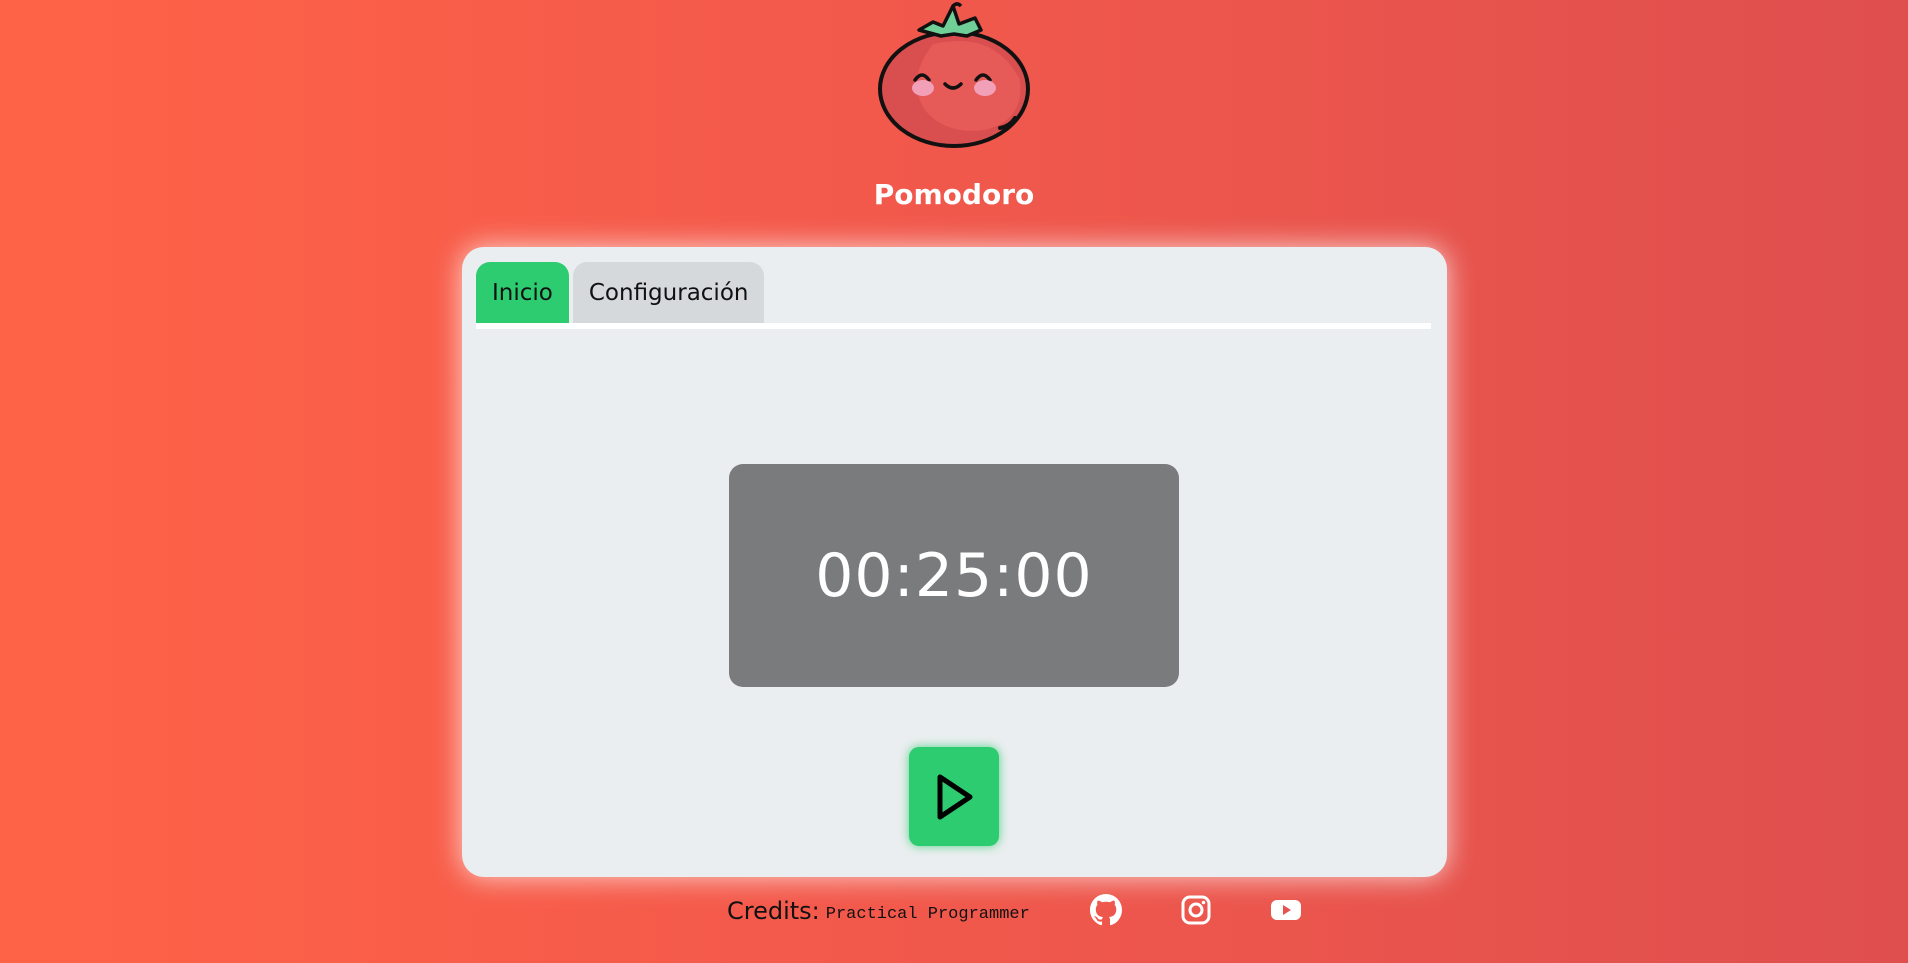 The height and width of the screenshot is (963, 1908). I want to click on credits-author: Practical Programmer, so click(927, 914).